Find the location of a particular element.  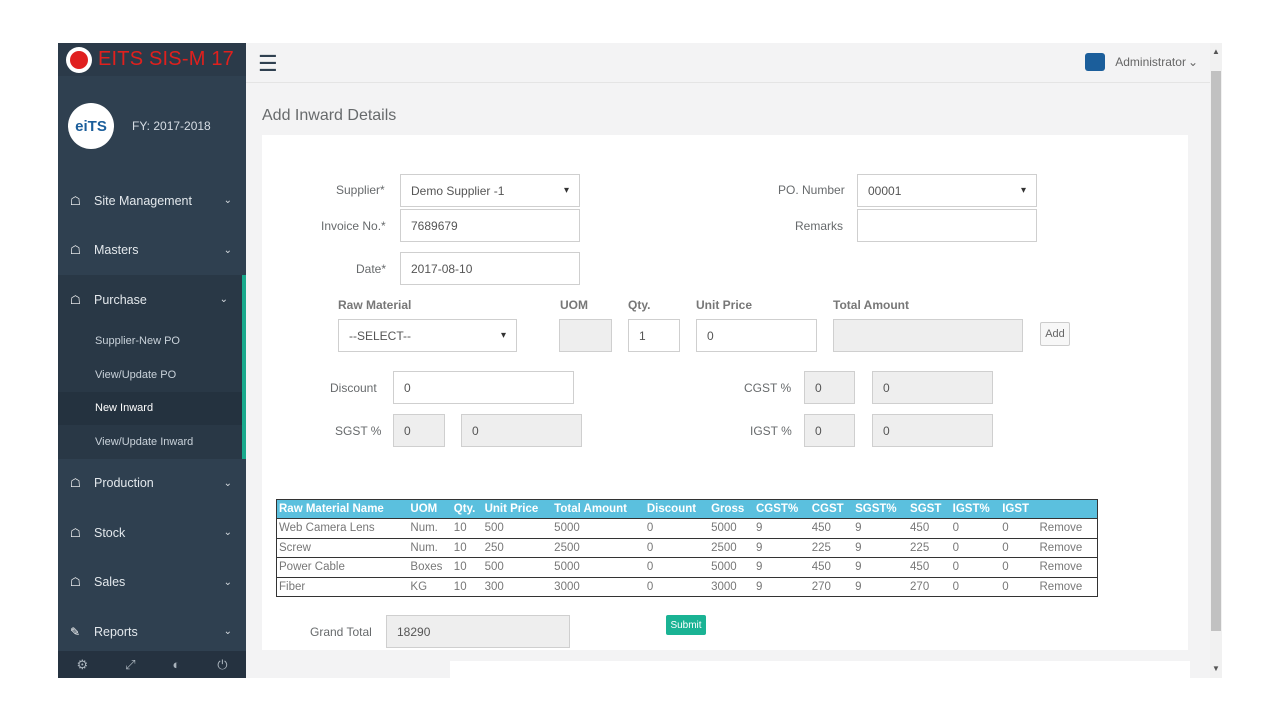

table-cell: 270 is located at coordinates (929, 587).